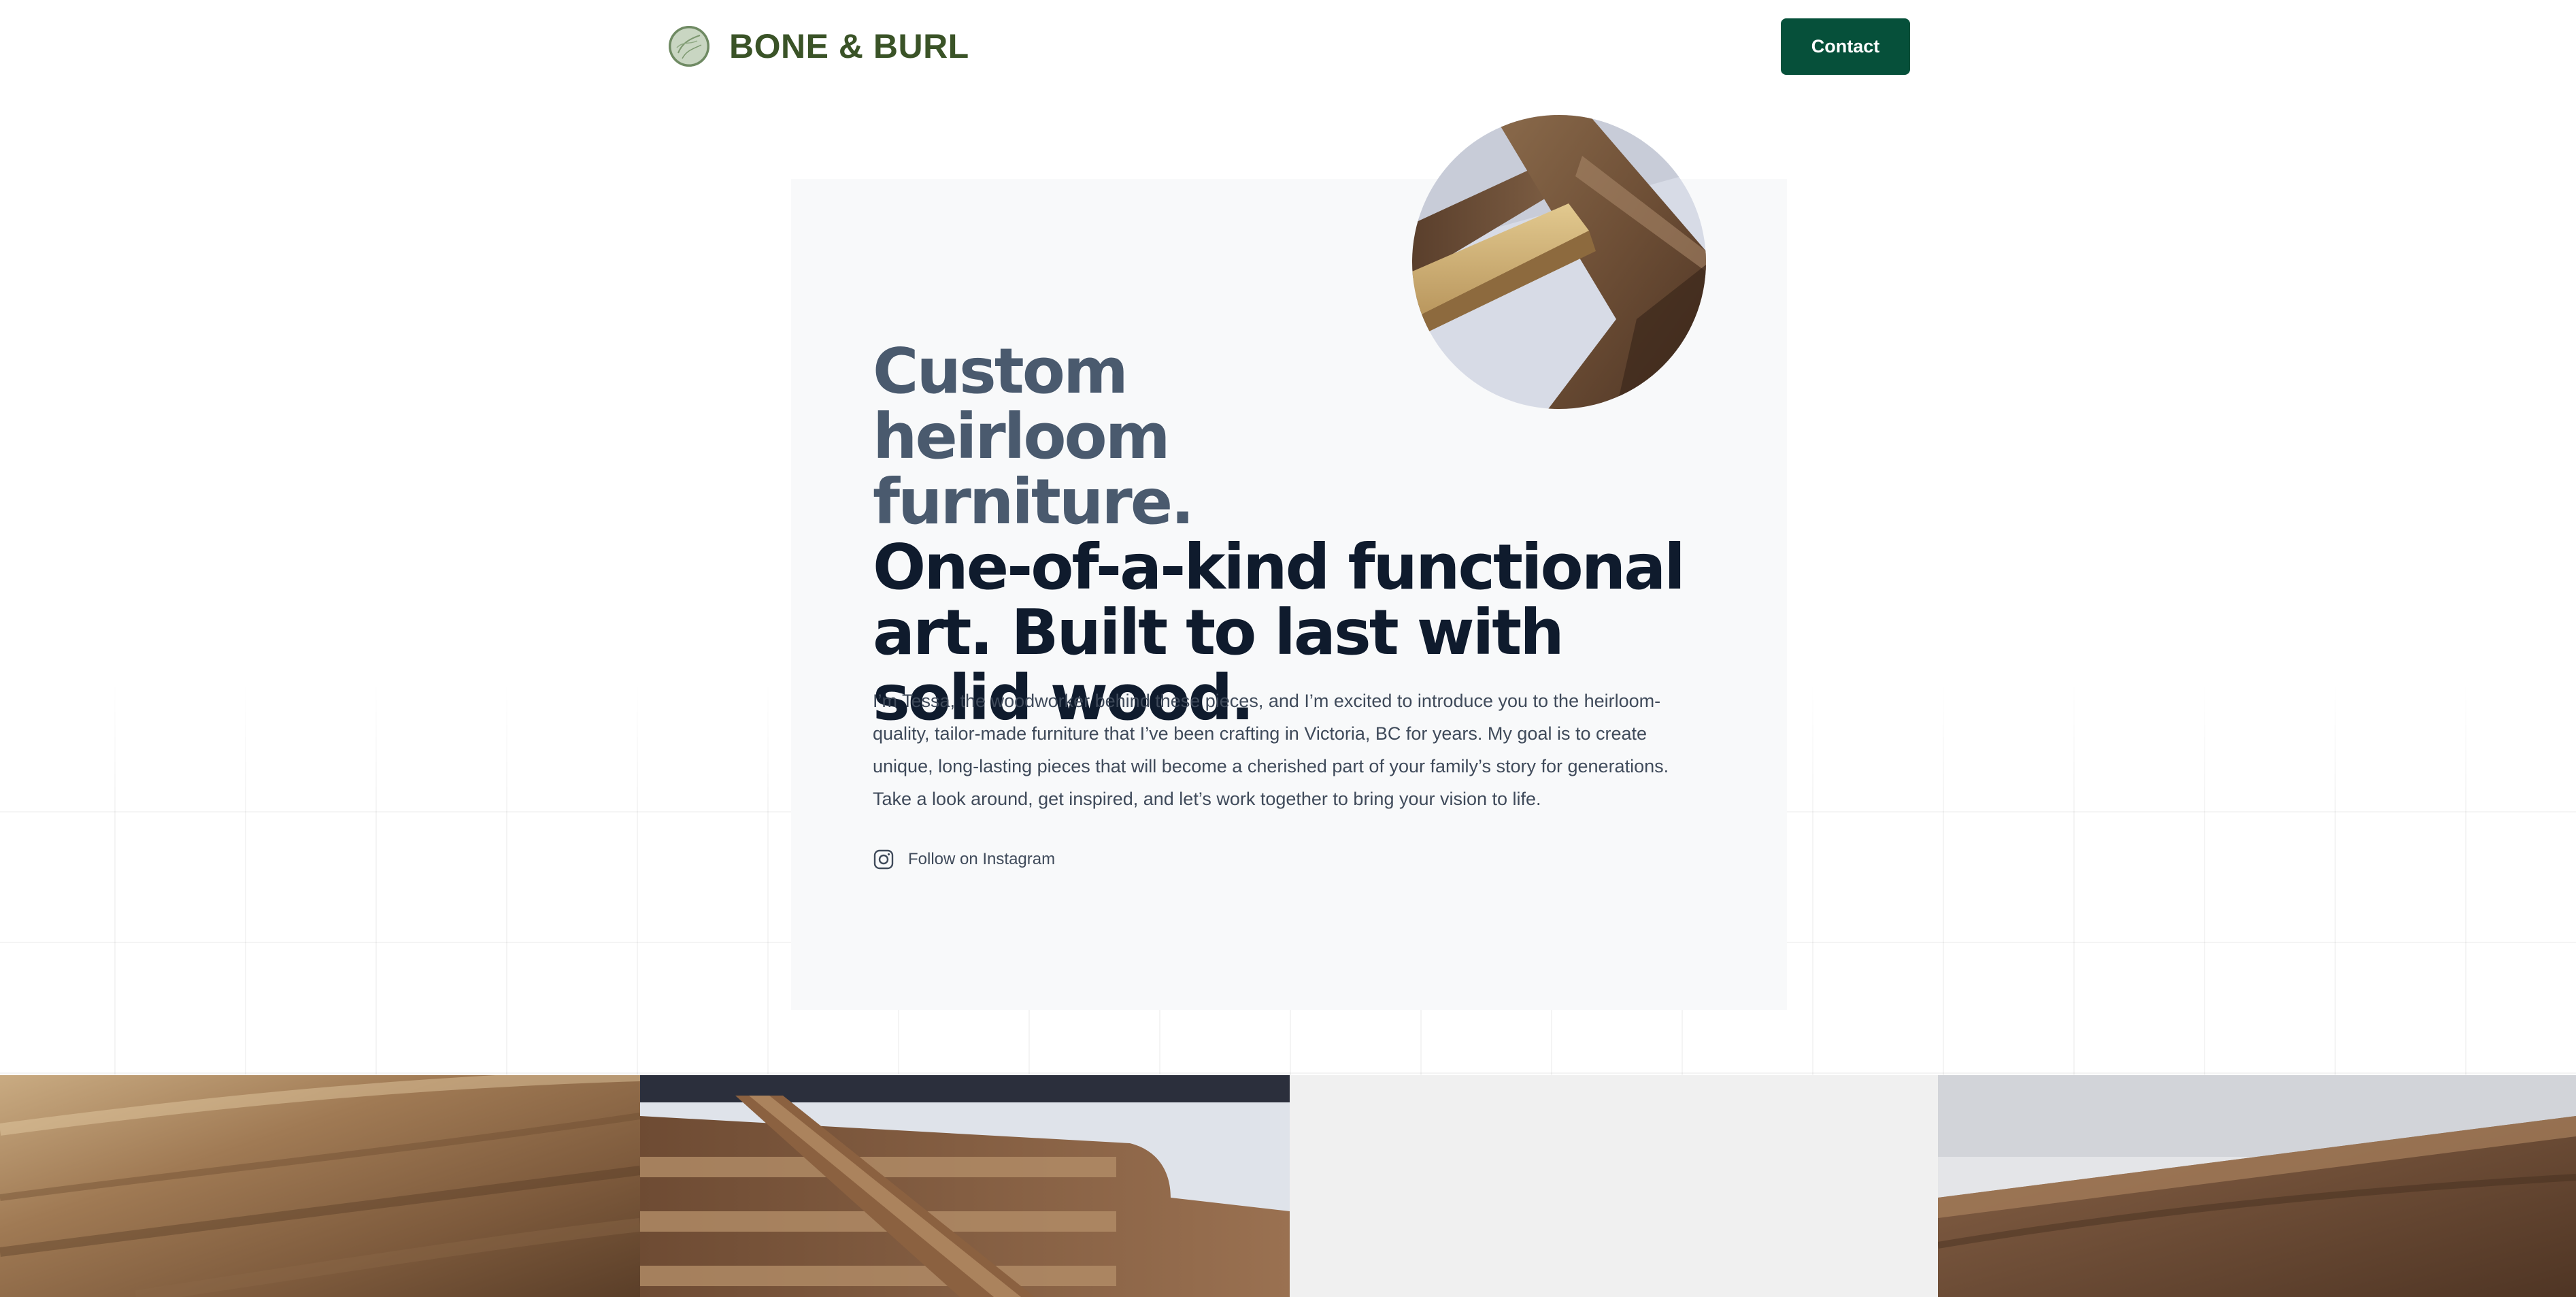  I want to click on brand-name: BONE & BURL, so click(849, 46).